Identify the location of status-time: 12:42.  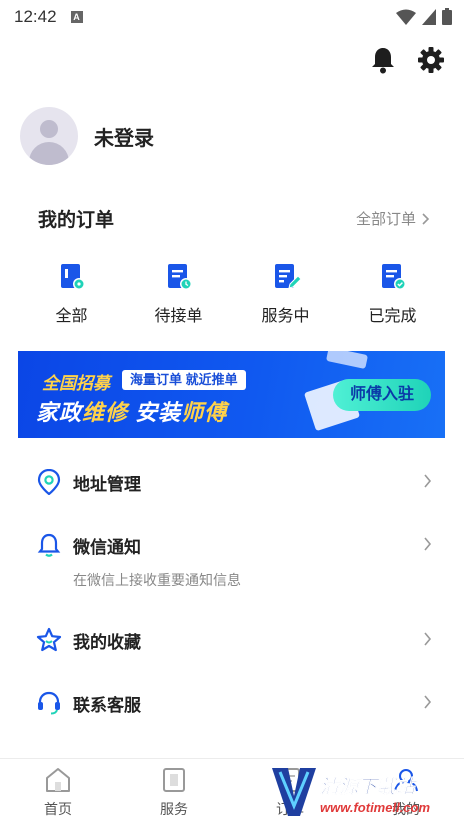
(35, 16).